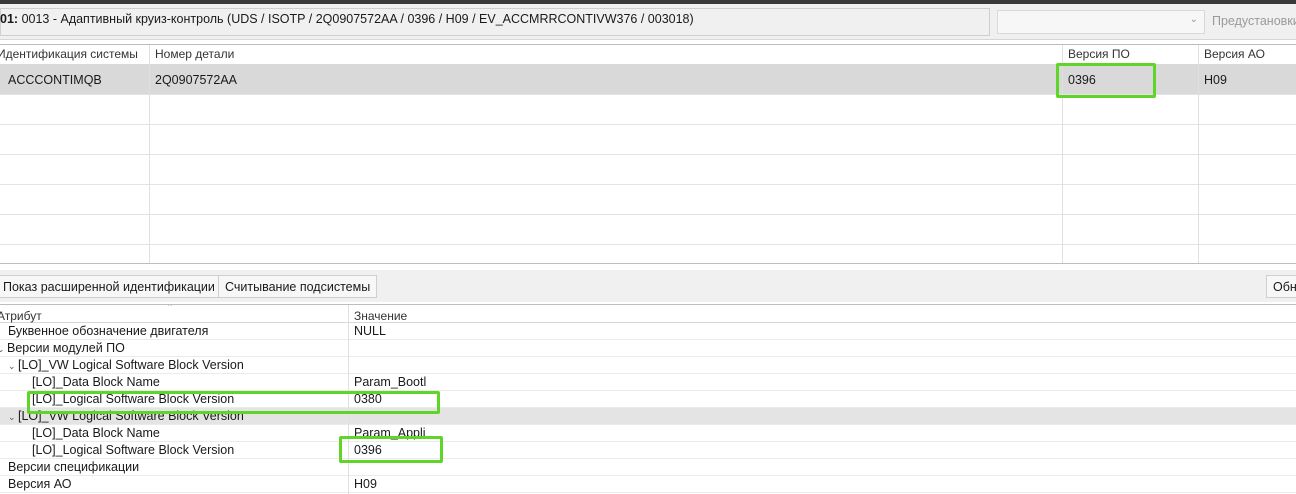  What do you see at coordinates (648, 331) in the screenshot?
I see `table-row: Буквенное обозначение двигателя NULL` at bounding box center [648, 331].